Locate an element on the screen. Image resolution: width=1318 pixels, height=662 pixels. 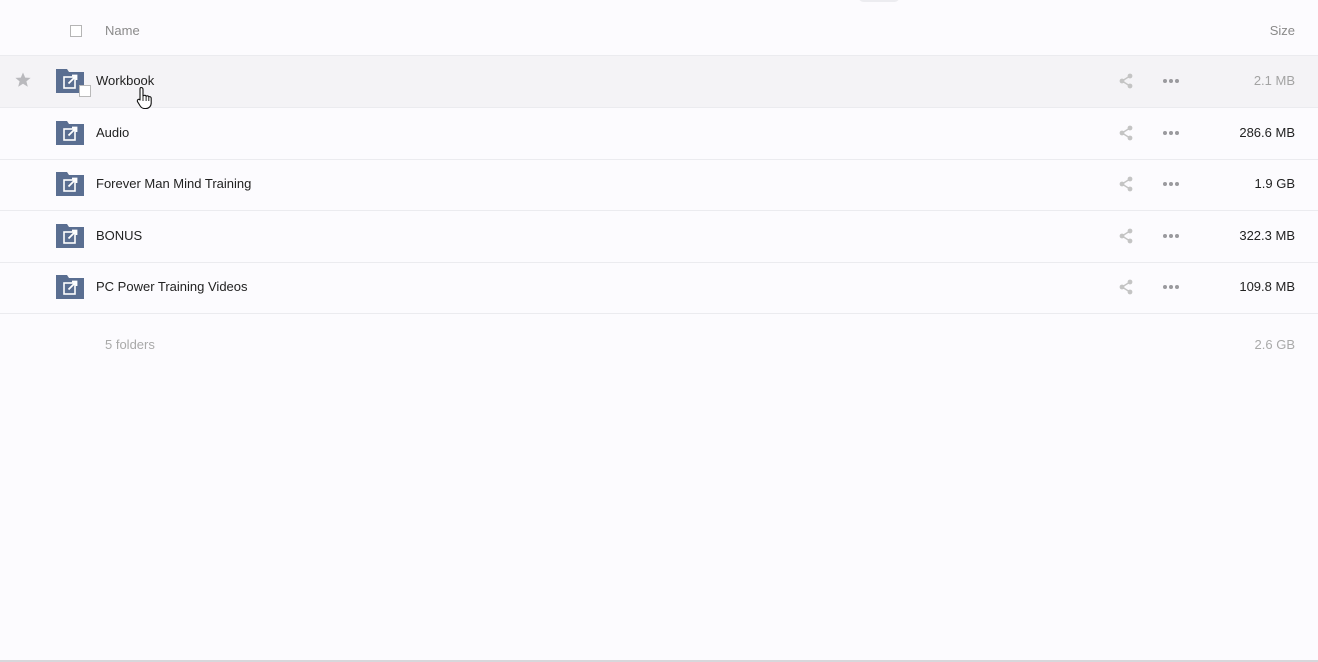
star-icon is located at coordinates (23, 80).